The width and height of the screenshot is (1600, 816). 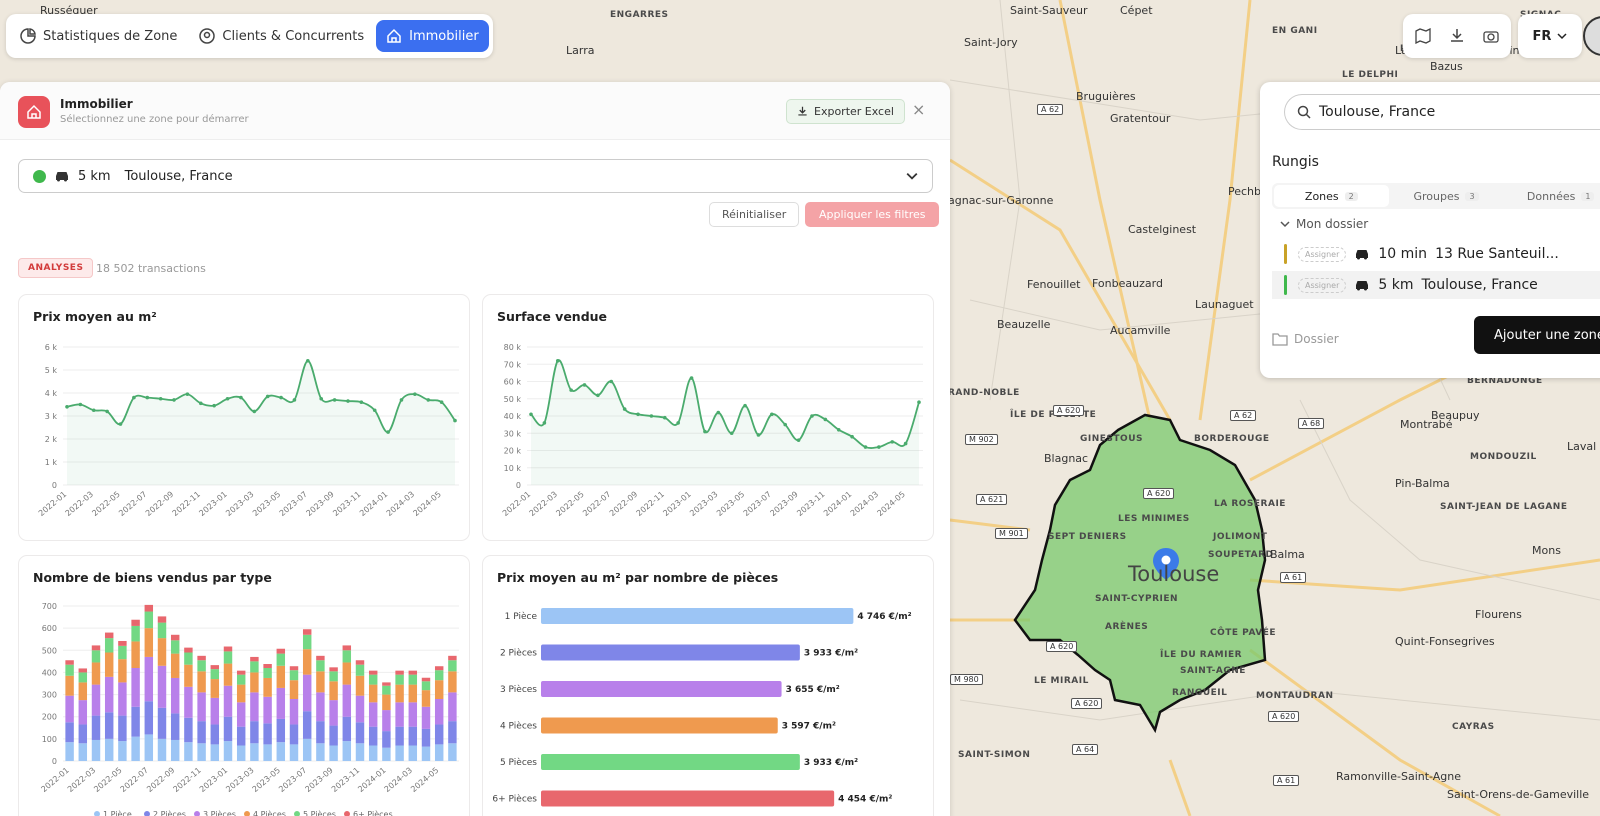 What do you see at coordinates (1243, 415) in the screenshot?
I see `road-sign: A 62` at bounding box center [1243, 415].